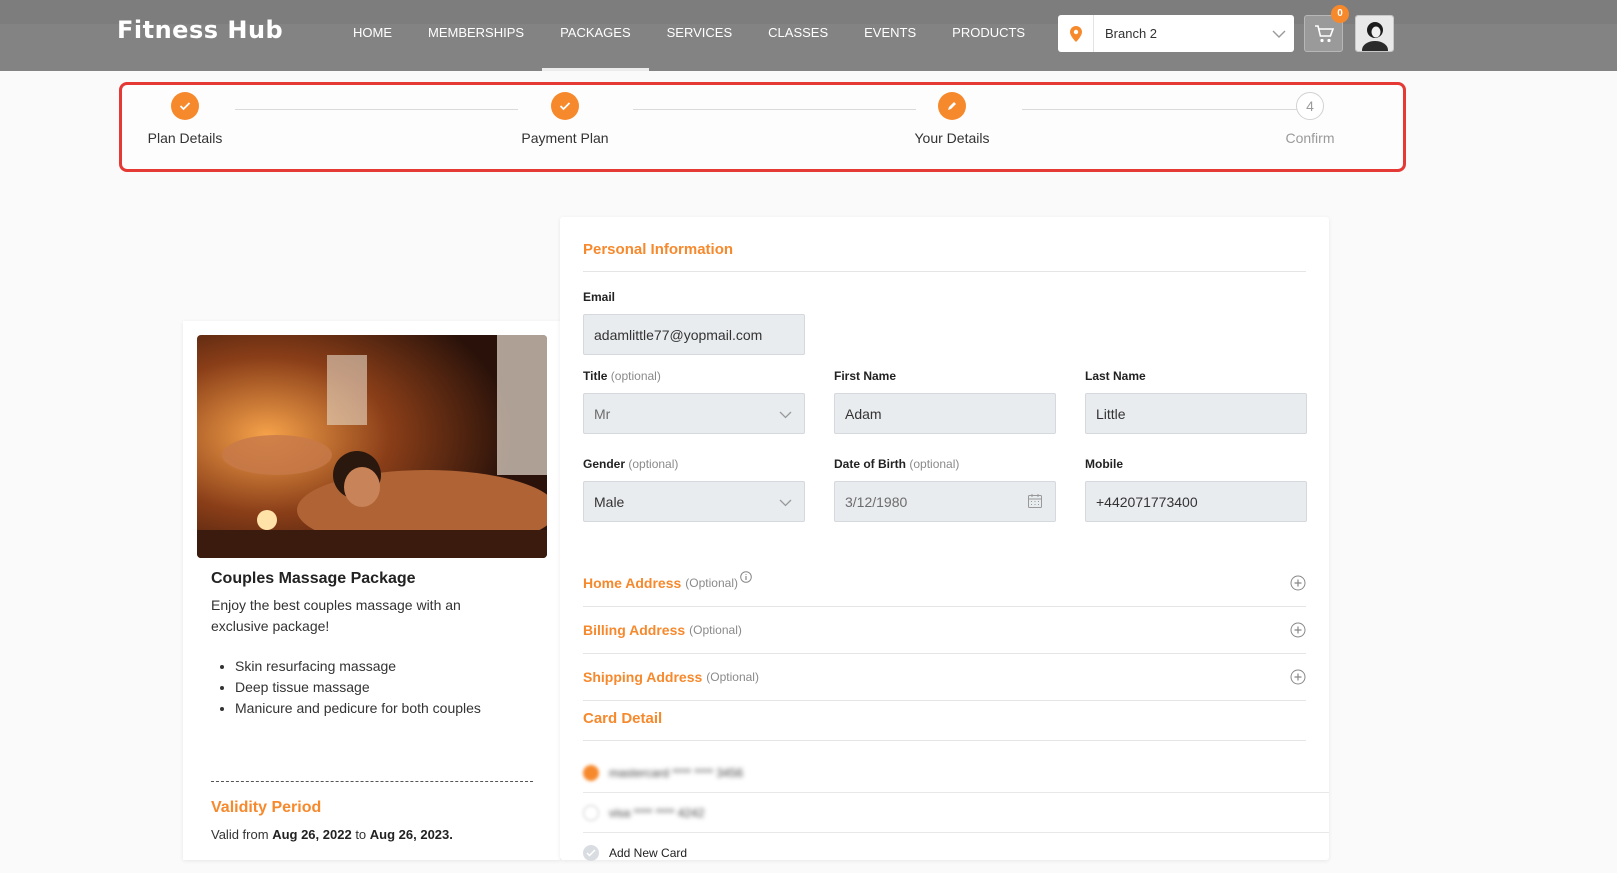 The width and height of the screenshot is (1617, 873). Describe the element at coordinates (865, 376) in the screenshot. I see `first-name-label: First Name` at that location.